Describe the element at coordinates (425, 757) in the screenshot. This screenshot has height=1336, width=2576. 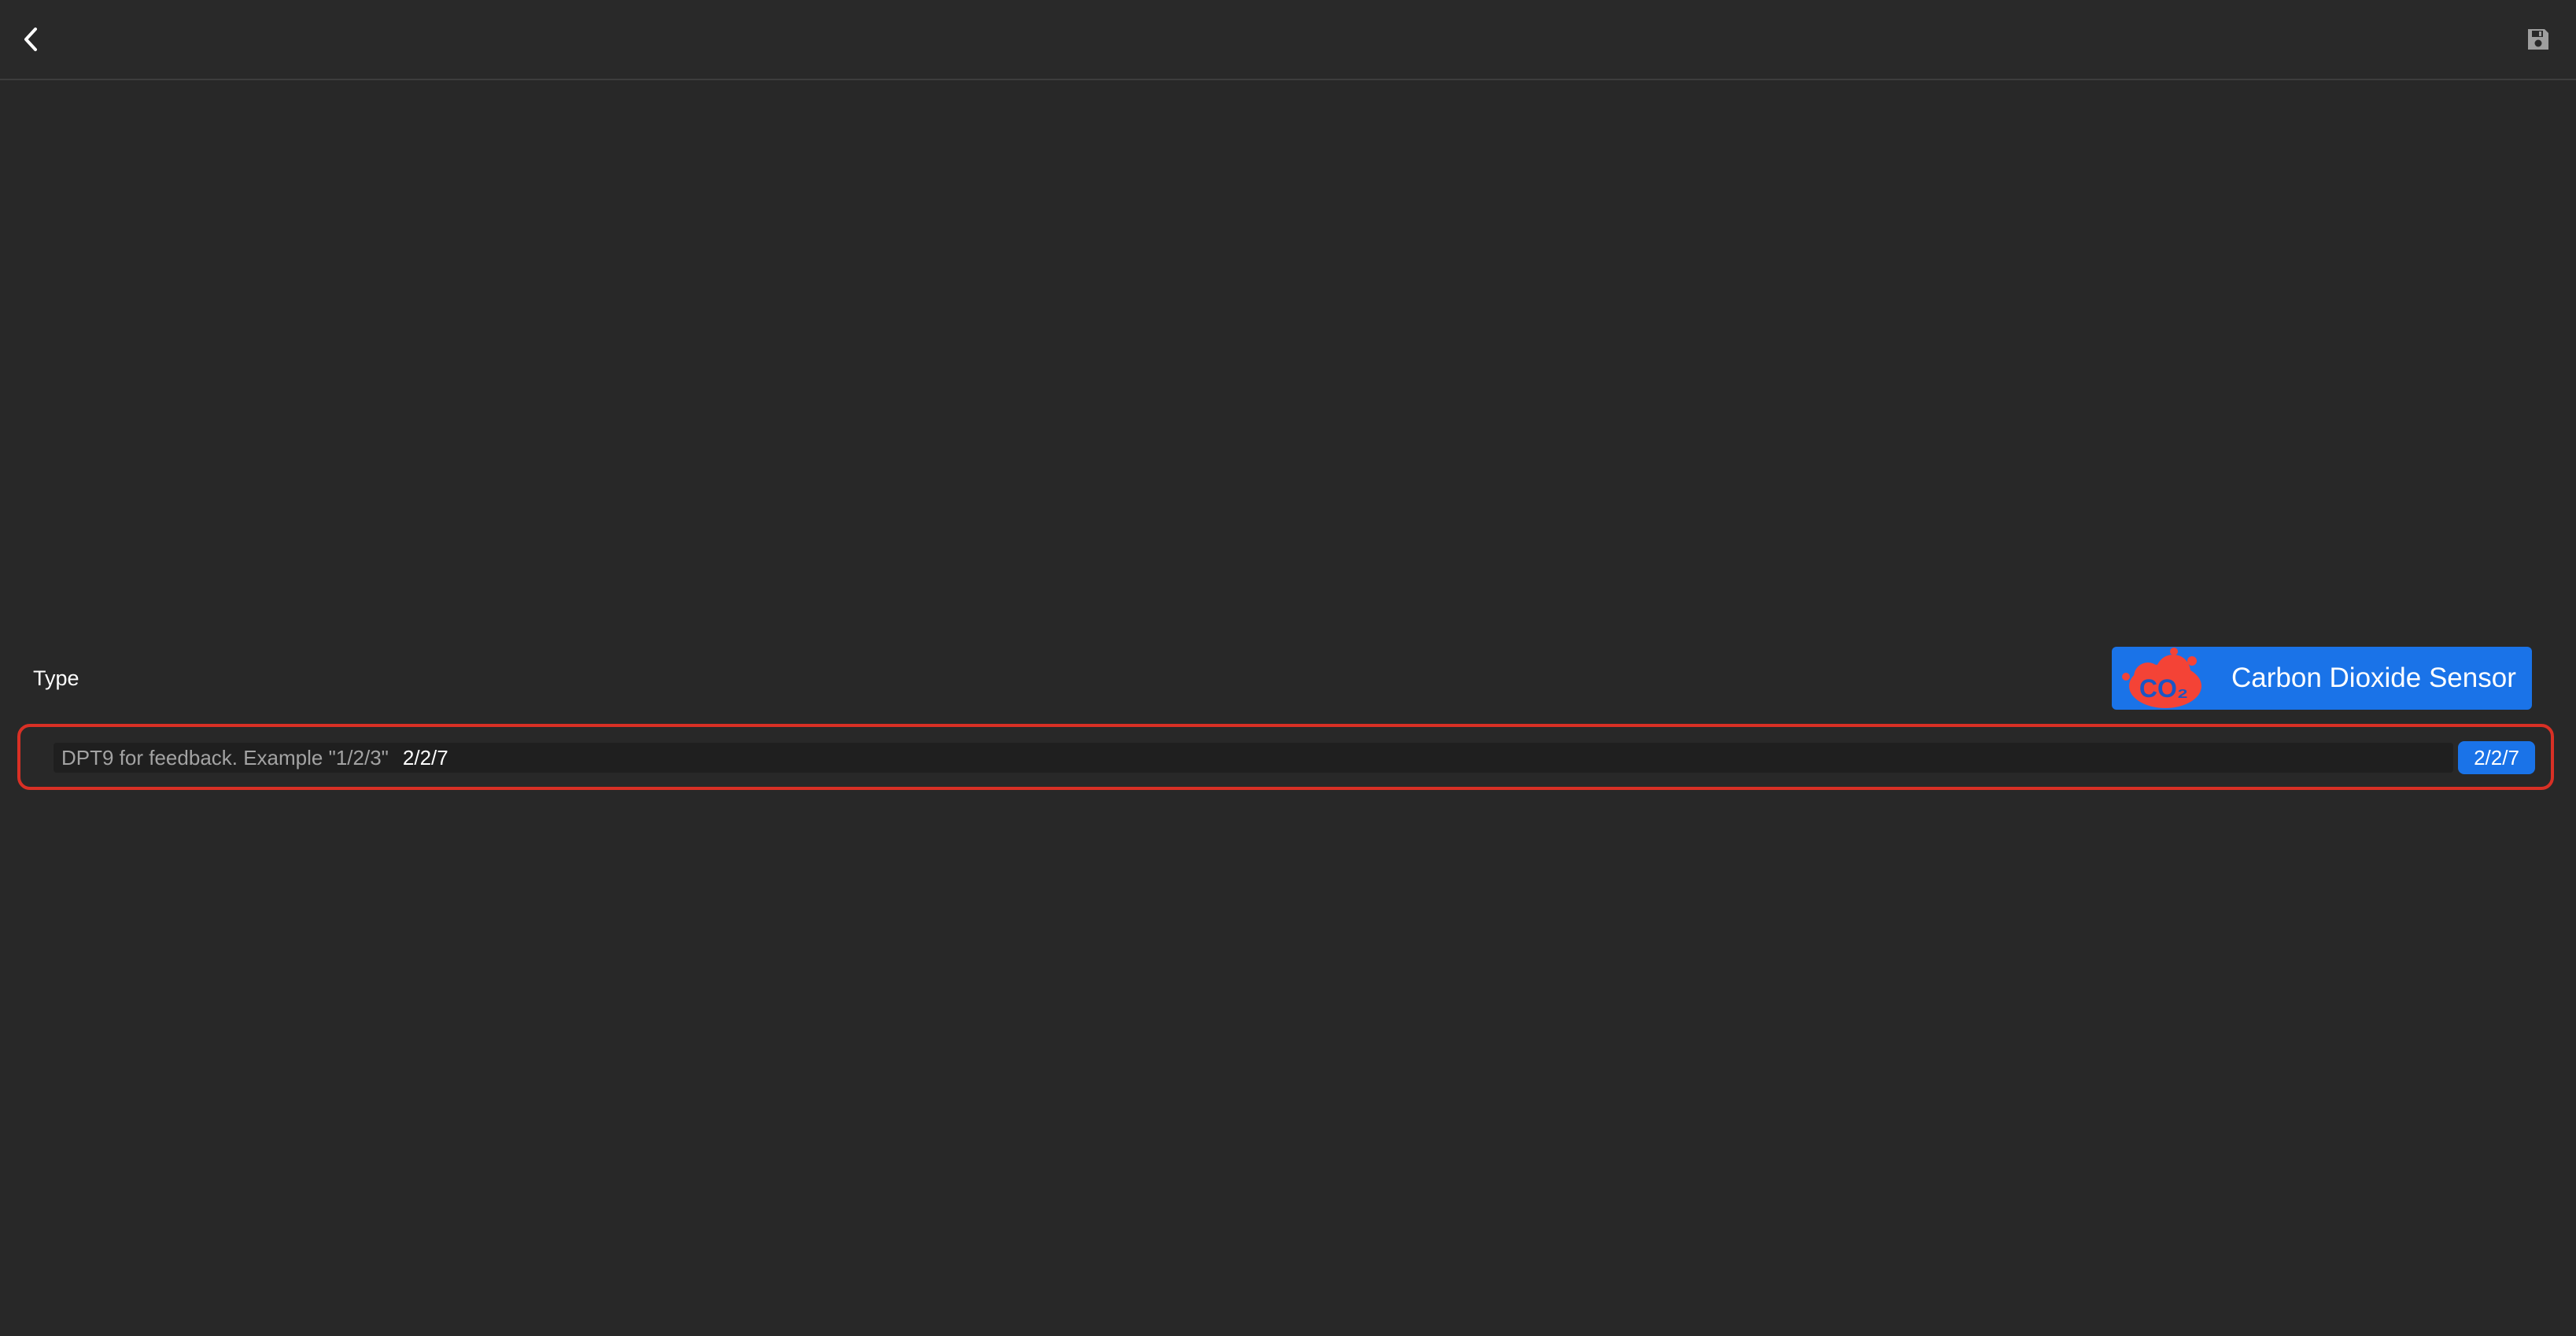
I see `feedback-address-value: 2/2/7` at that location.